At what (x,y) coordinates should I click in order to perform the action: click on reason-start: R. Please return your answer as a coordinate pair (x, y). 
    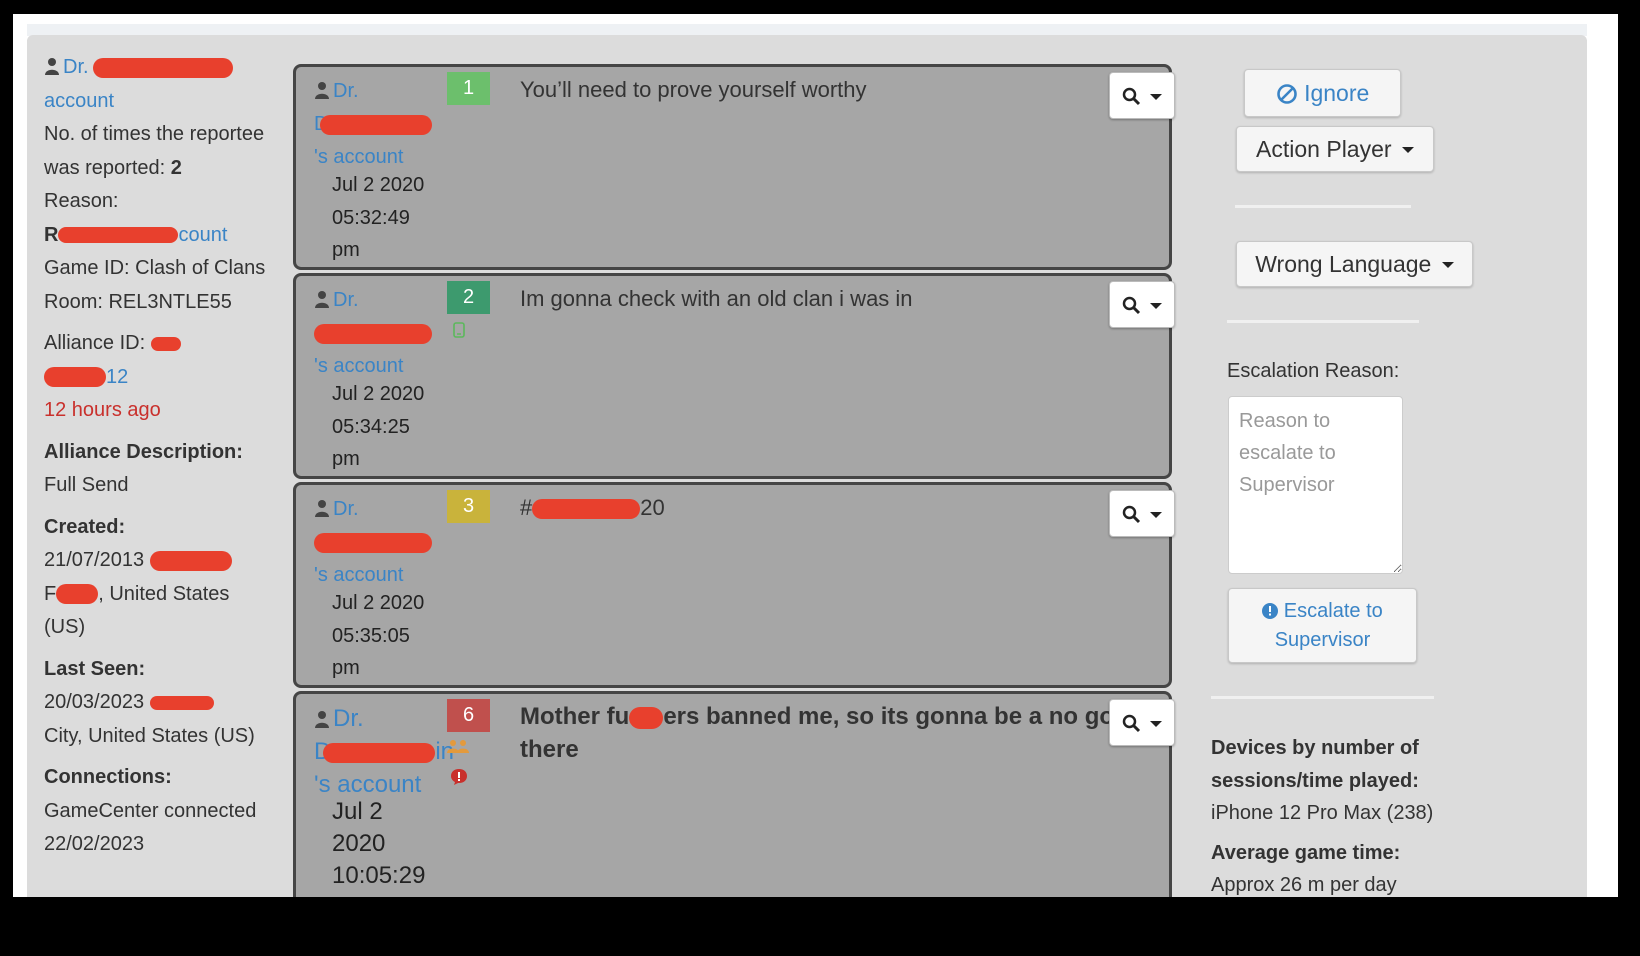
    Looking at the image, I should click on (51, 234).